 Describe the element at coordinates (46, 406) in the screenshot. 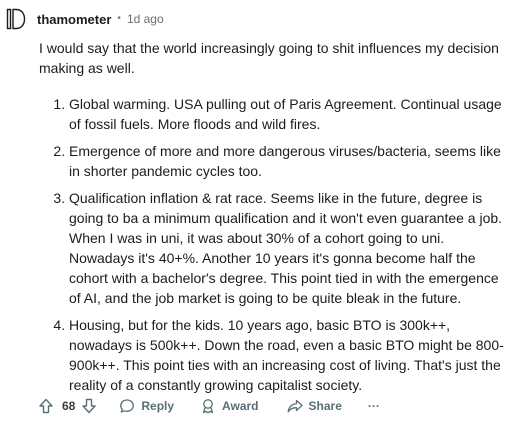

I see `upvote-icon` at that location.